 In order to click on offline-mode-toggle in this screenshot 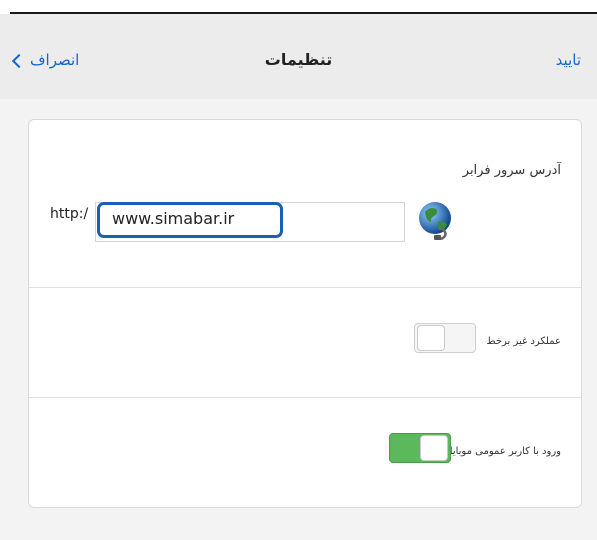, I will do `click(445, 338)`.